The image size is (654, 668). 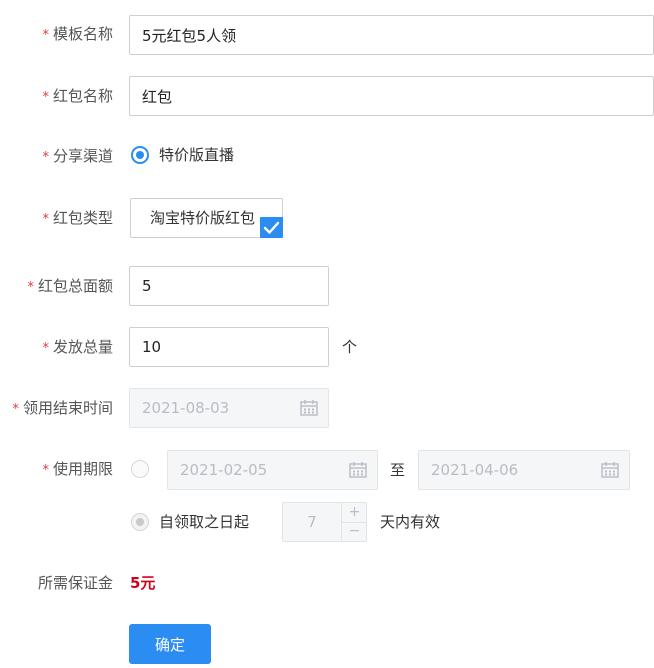 What do you see at coordinates (186, 408) in the screenshot?
I see `claim-end-date-value: 2021-08-03` at bounding box center [186, 408].